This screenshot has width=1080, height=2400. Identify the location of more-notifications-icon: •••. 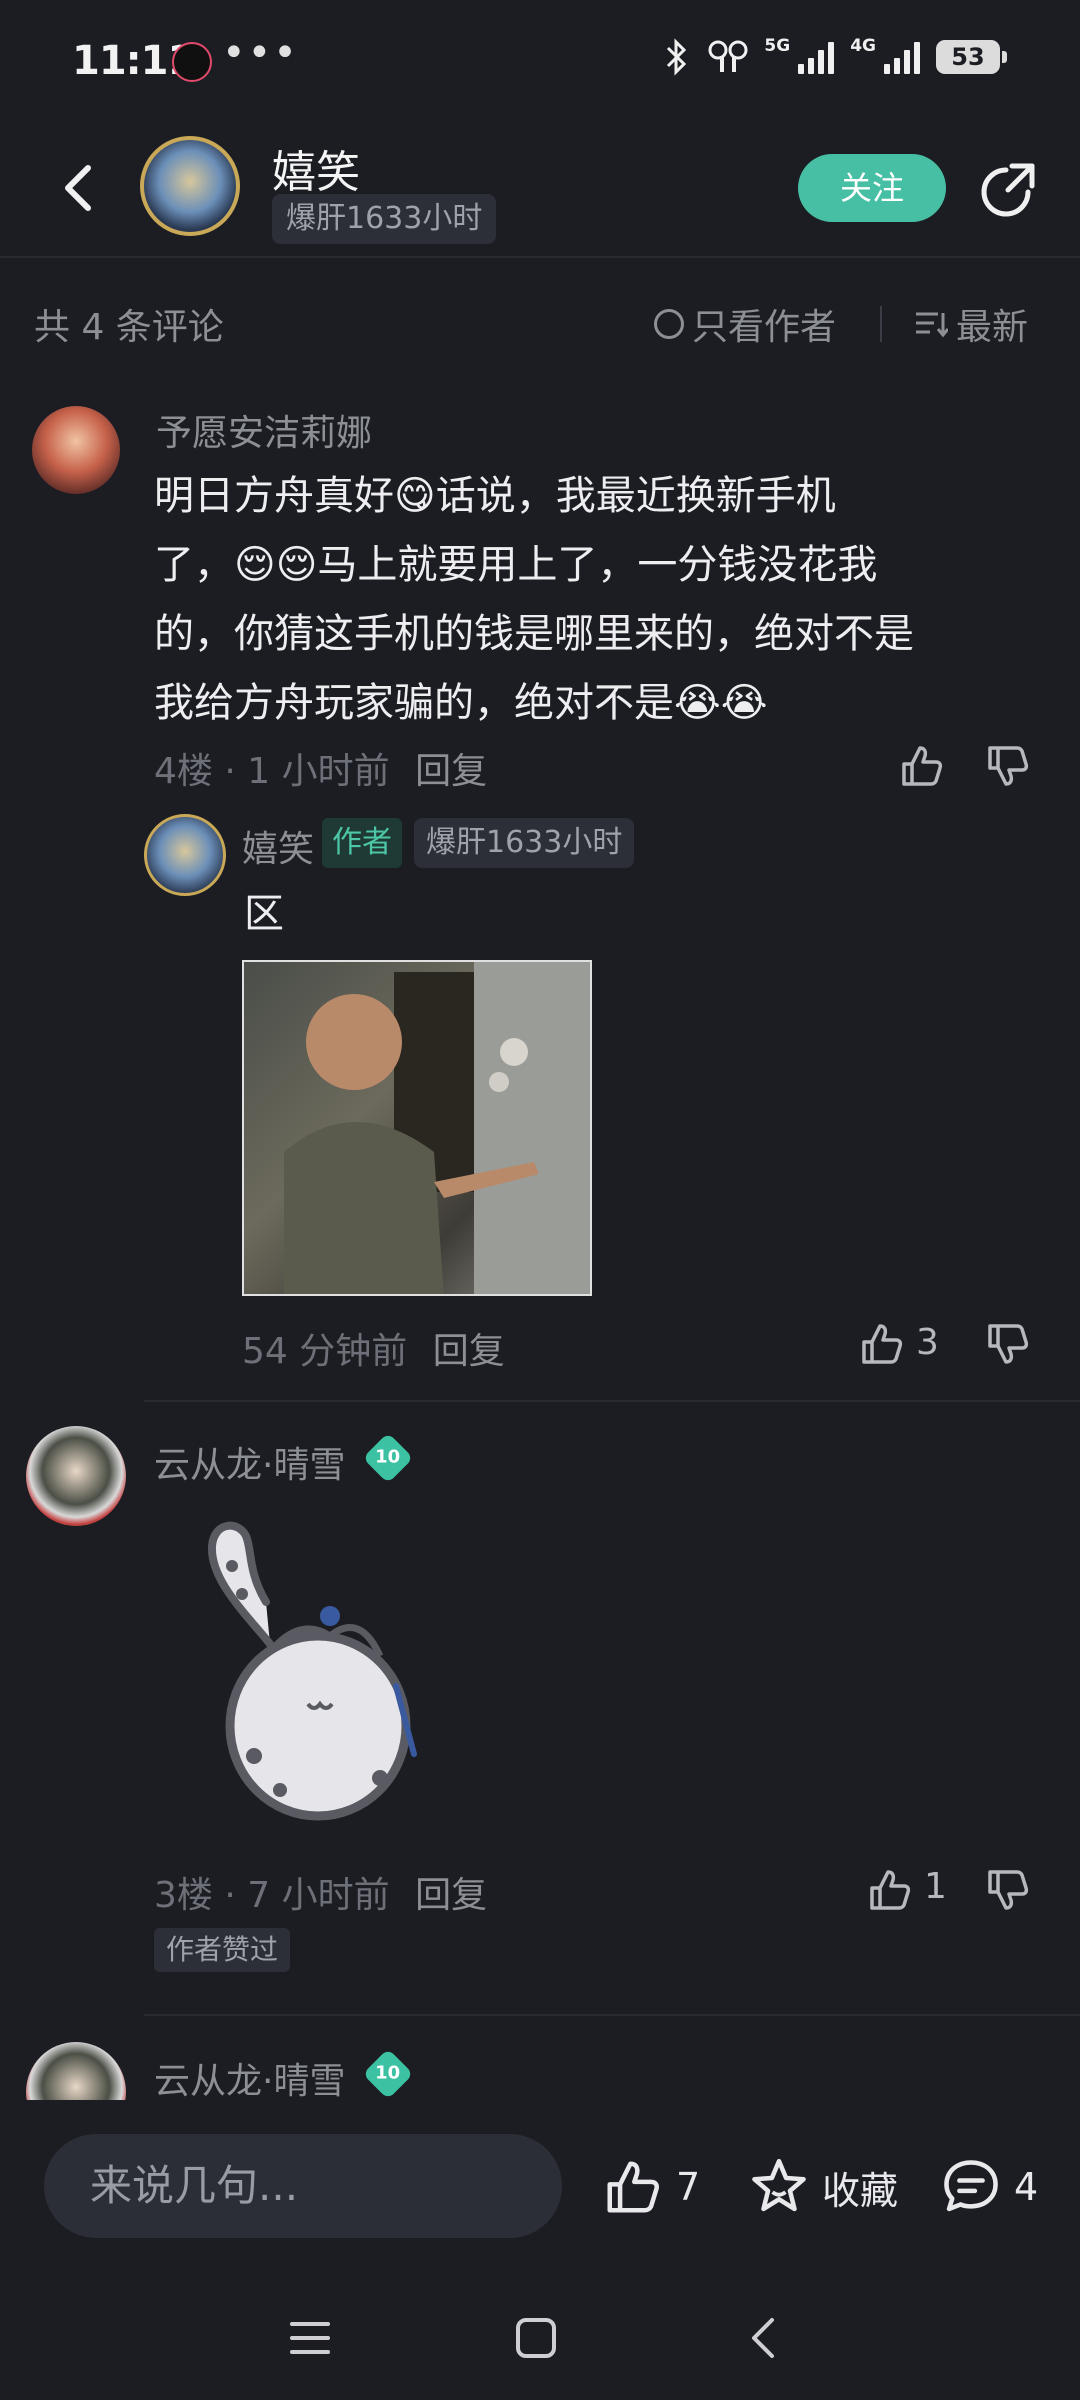
(260, 53).